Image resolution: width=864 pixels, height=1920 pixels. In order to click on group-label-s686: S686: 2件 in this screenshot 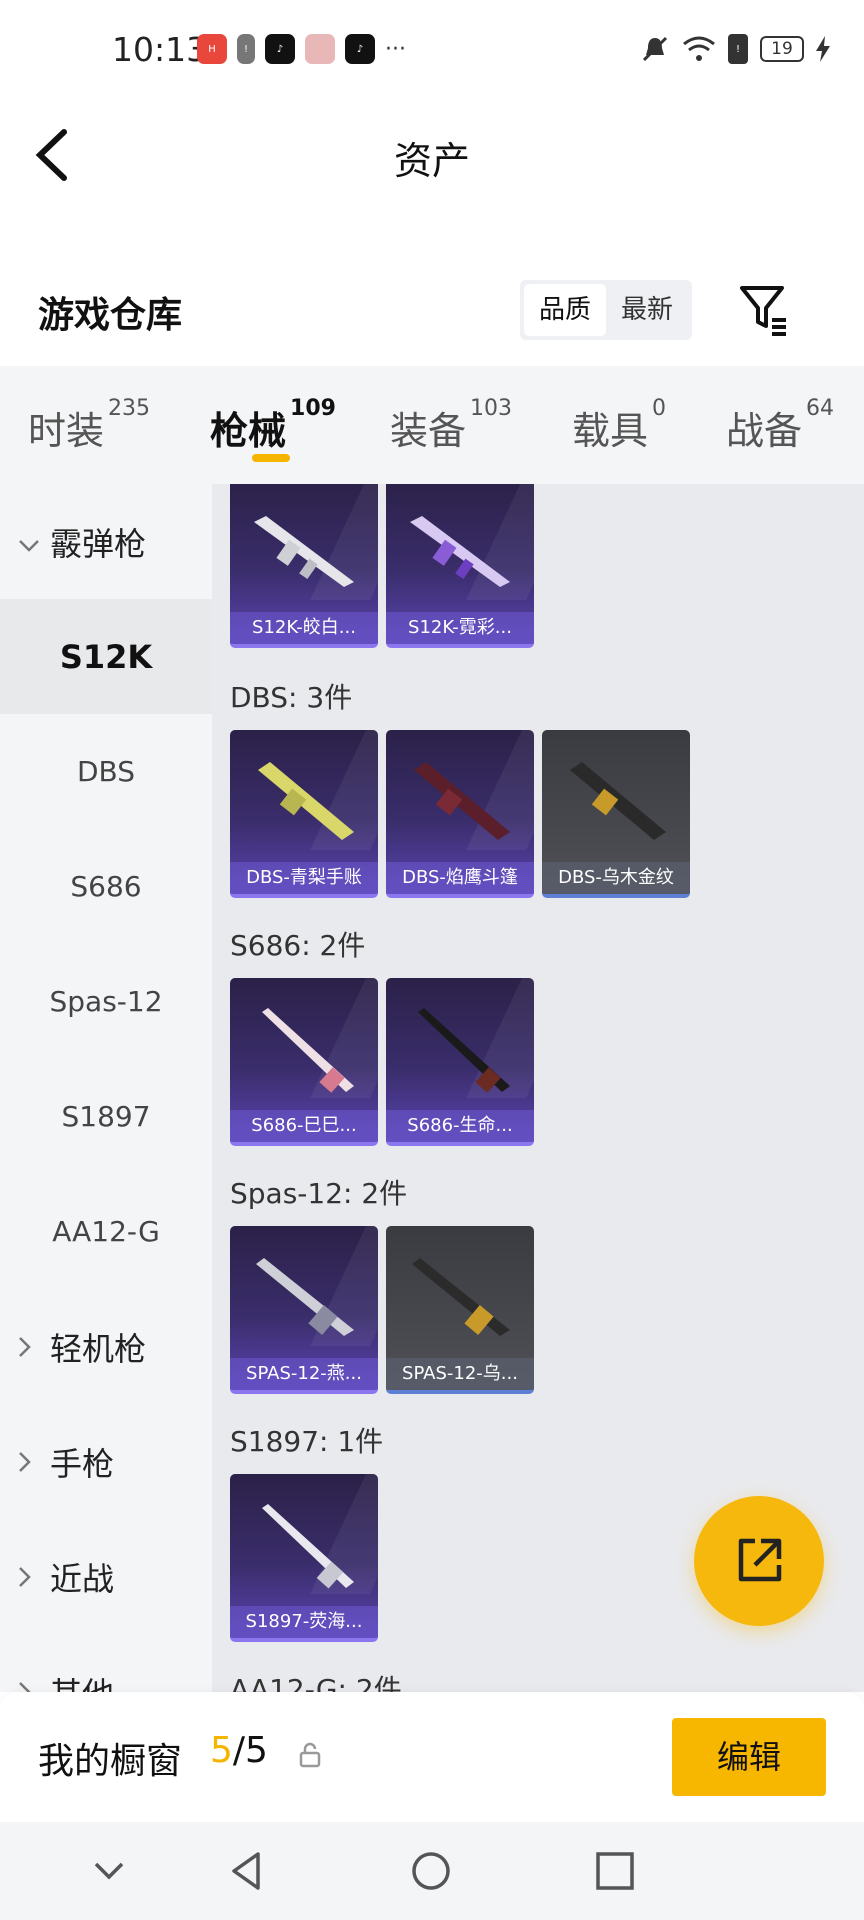, I will do `click(298, 945)`.